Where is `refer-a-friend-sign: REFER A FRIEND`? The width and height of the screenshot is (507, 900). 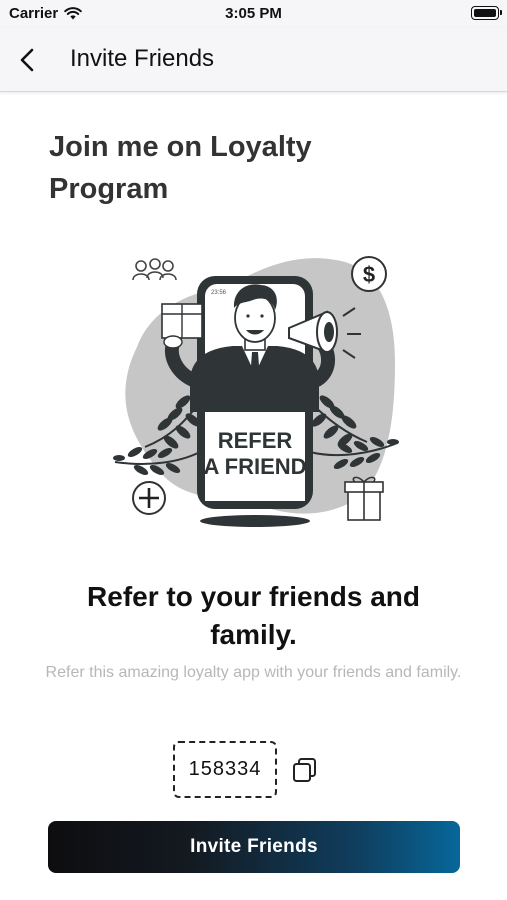
refer-a-friend-sign: REFER A FRIEND is located at coordinates (255, 456).